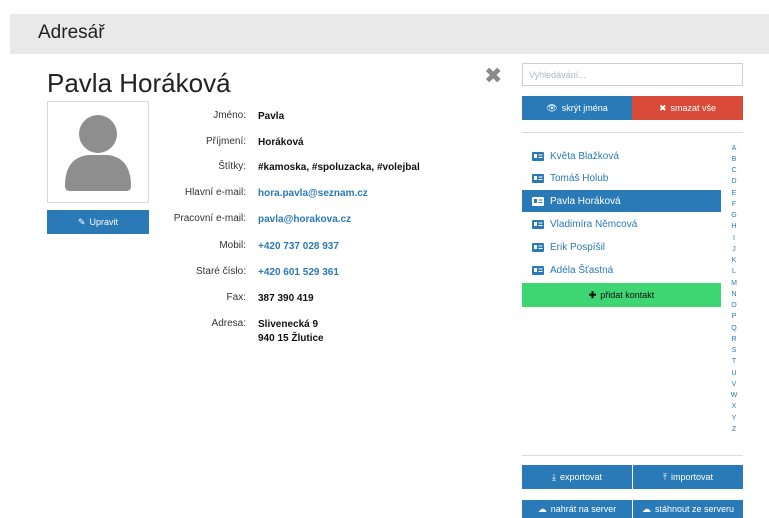  What do you see at coordinates (215, 192) in the screenshot?
I see `field-label: Hlavní e-mail:` at bounding box center [215, 192].